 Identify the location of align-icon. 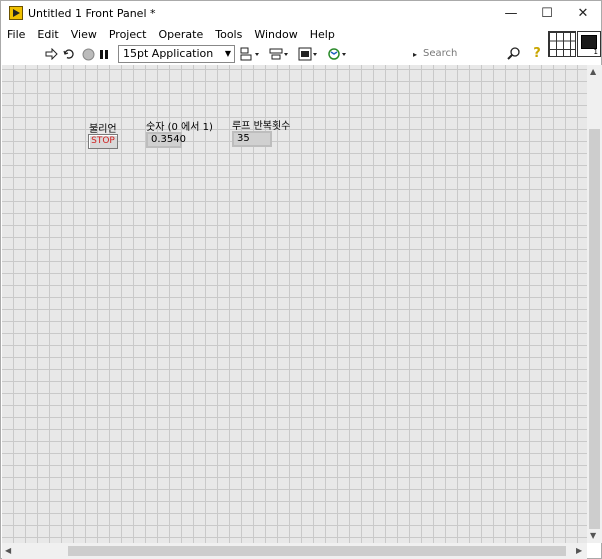
(251, 54).